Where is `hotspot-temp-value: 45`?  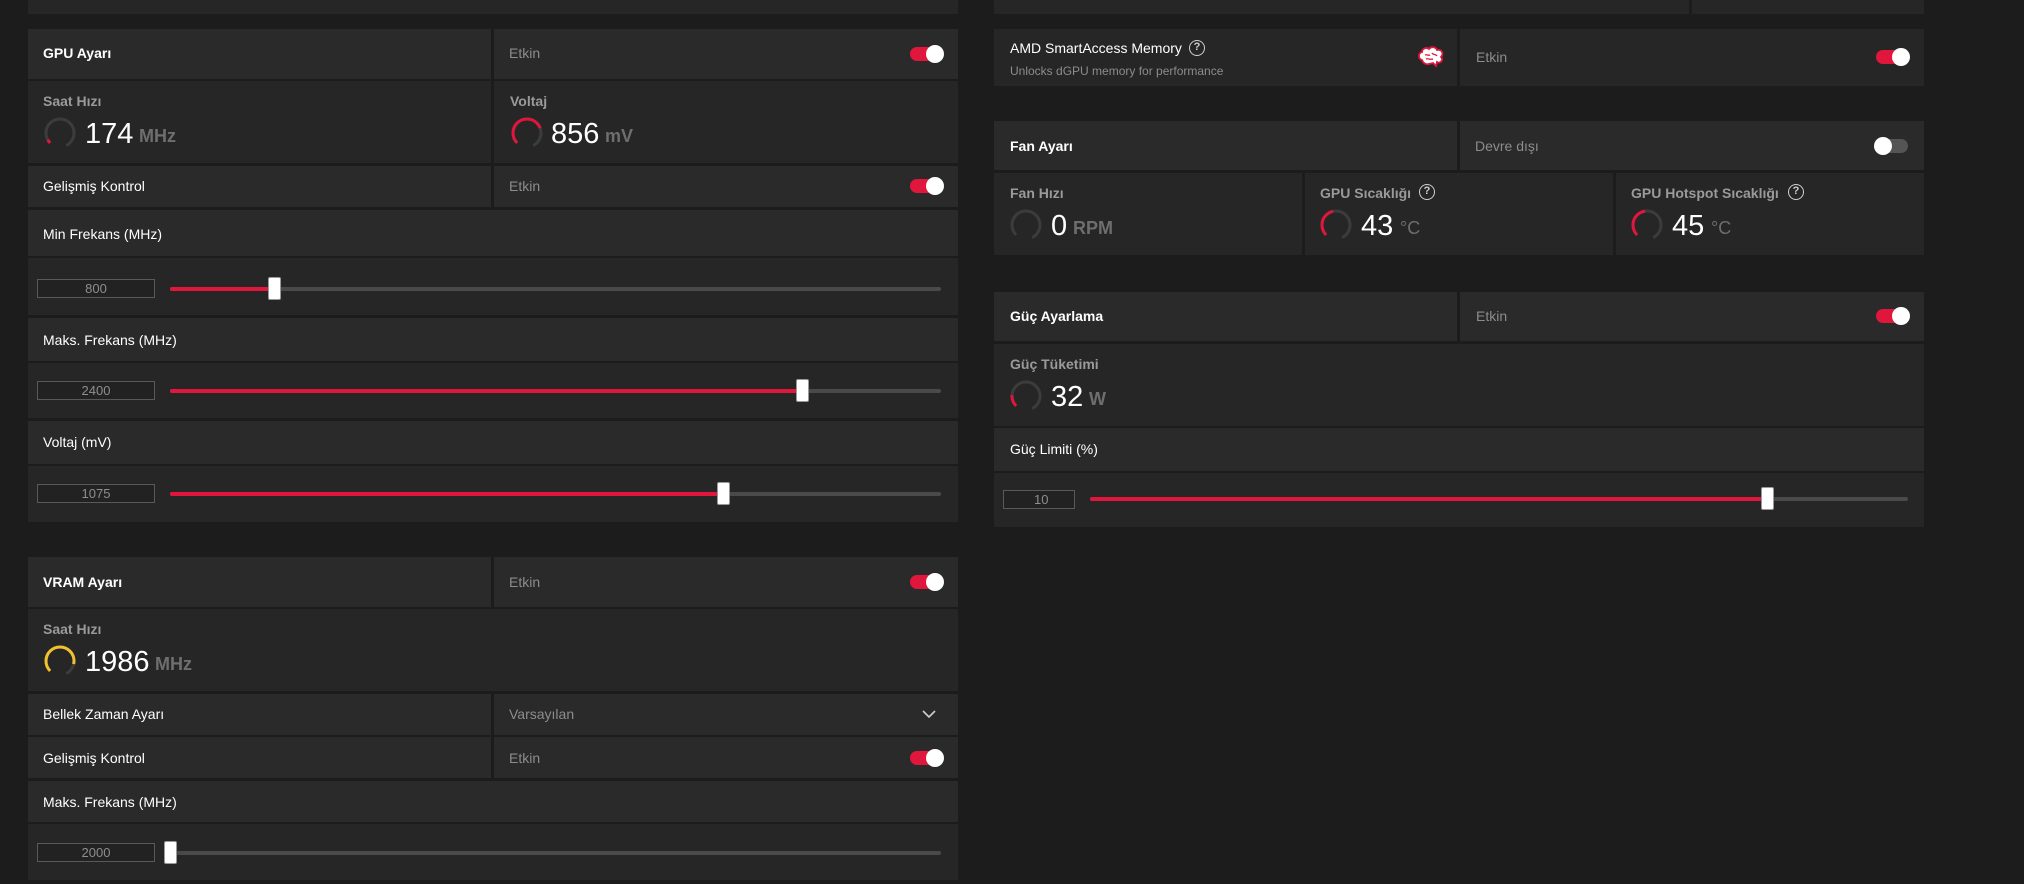 hotspot-temp-value: 45 is located at coordinates (1688, 226).